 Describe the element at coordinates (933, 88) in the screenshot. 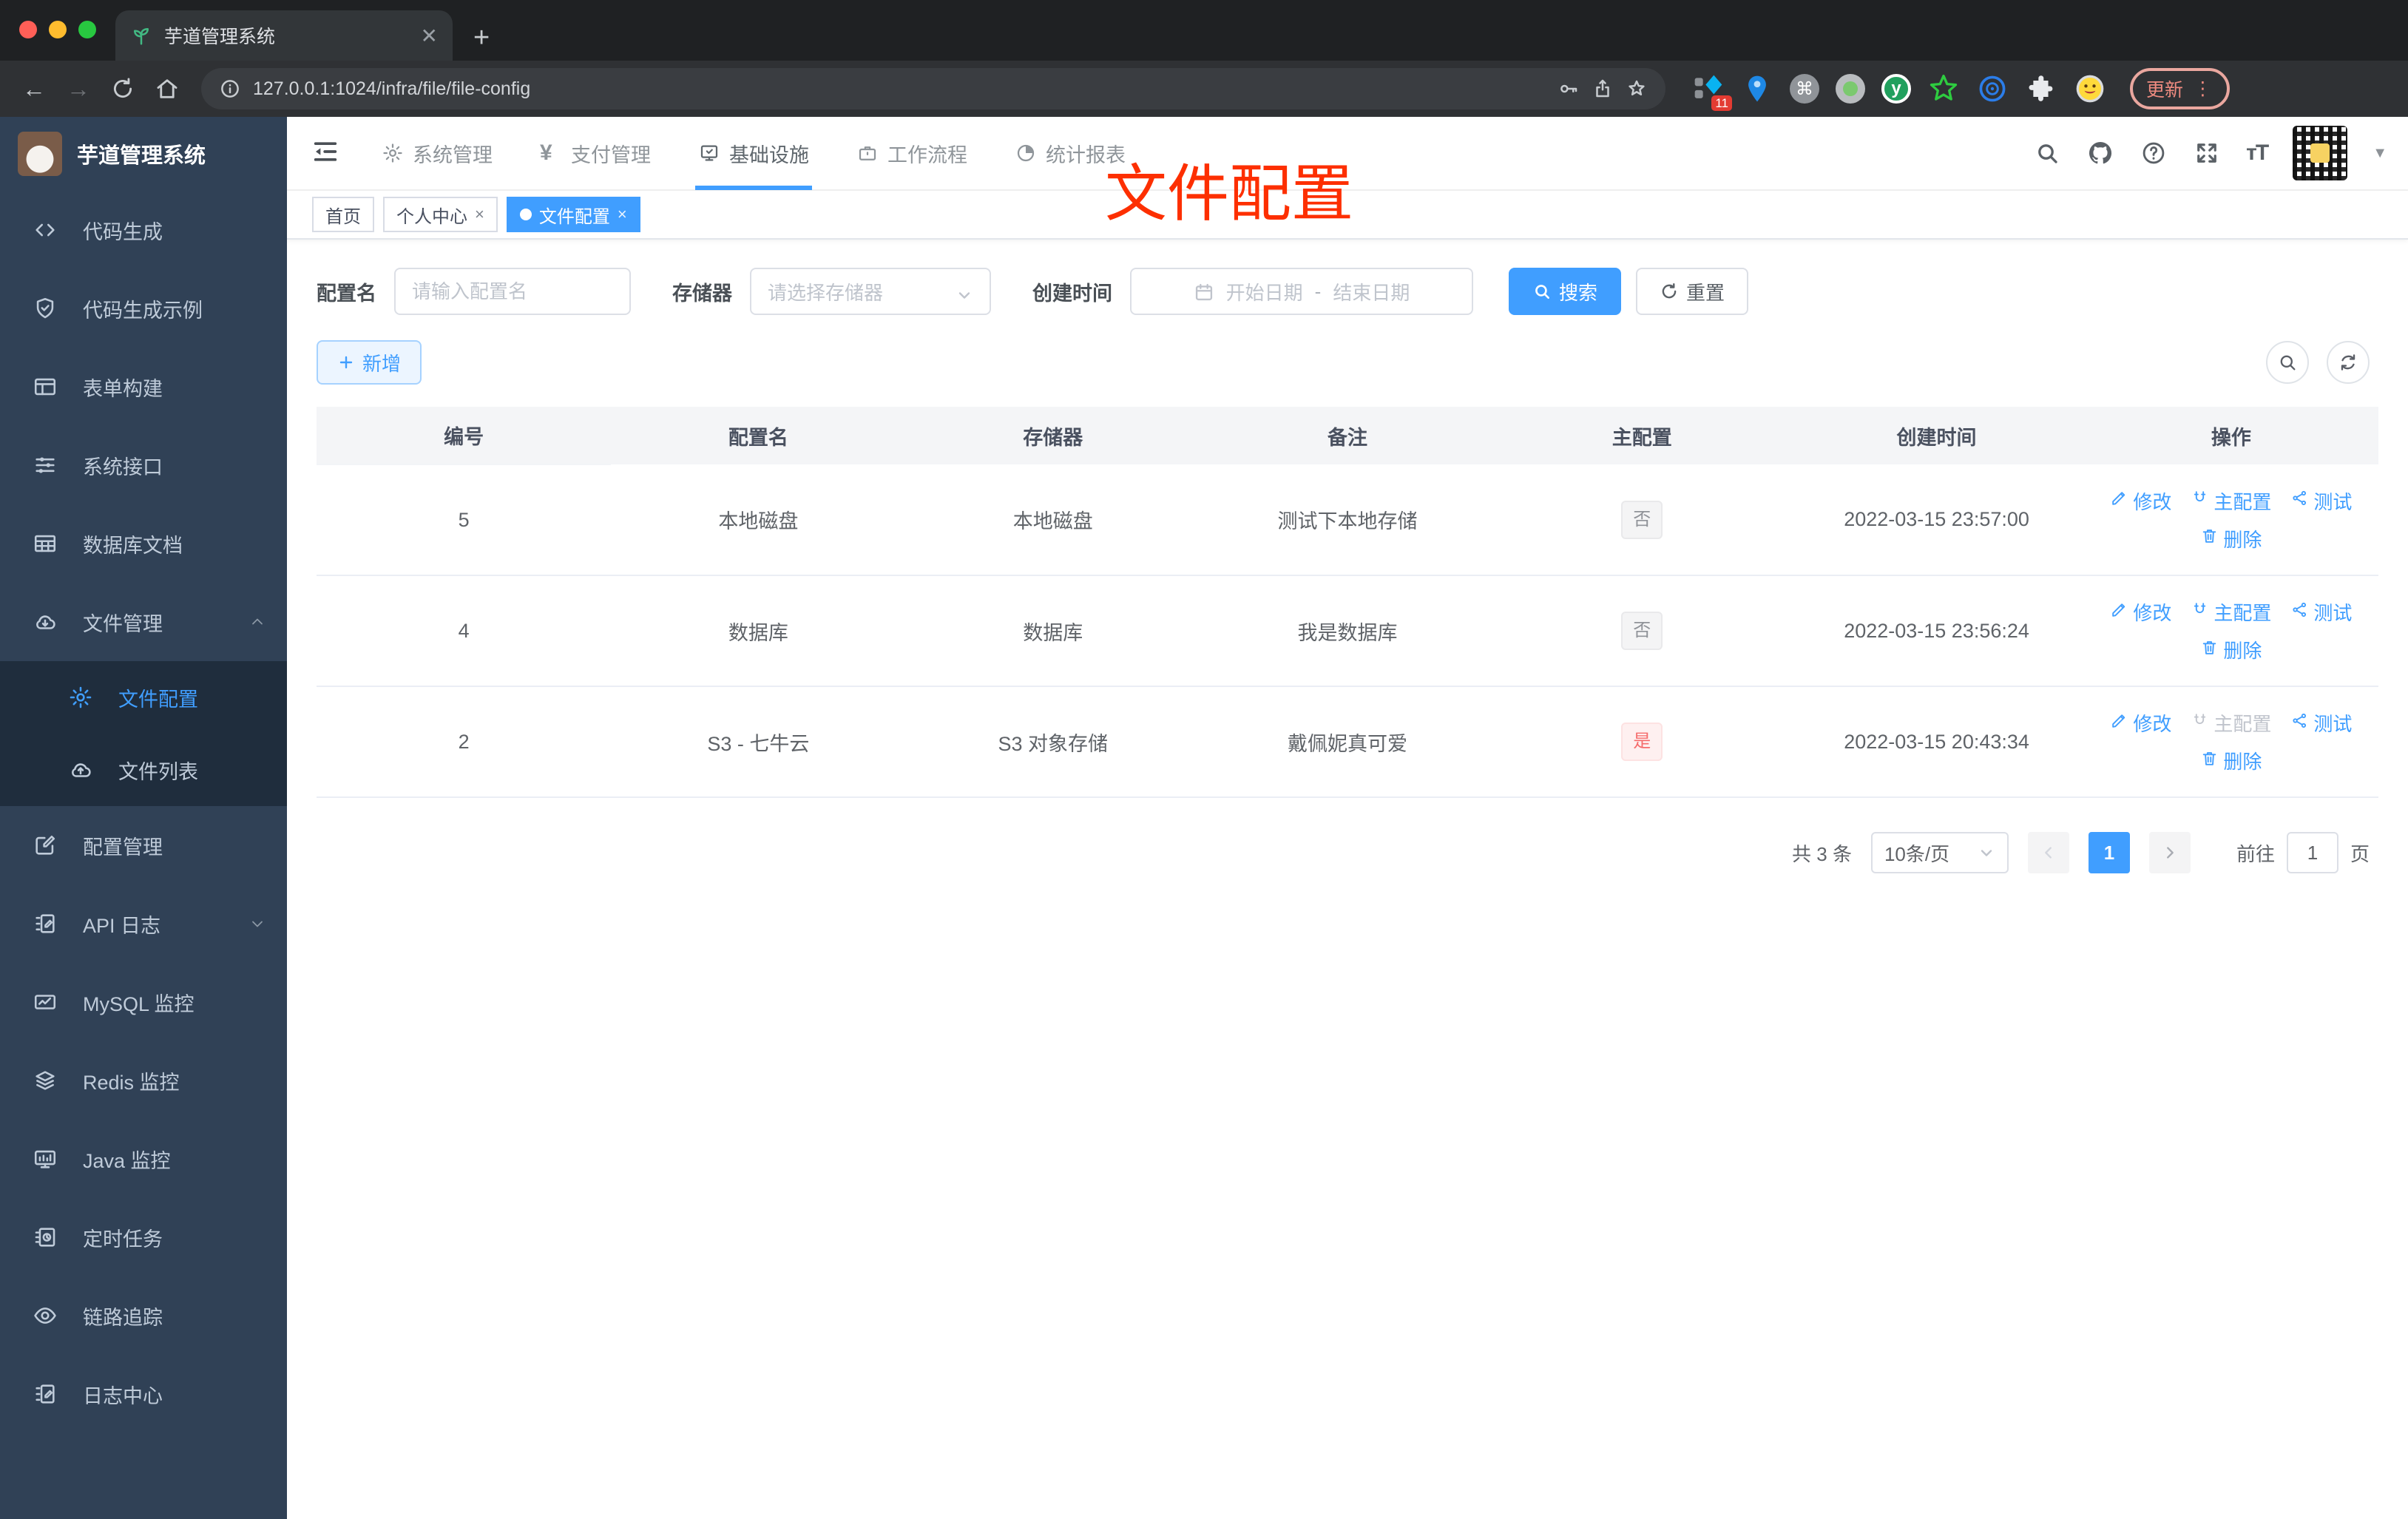

I see `address-bar: 127.0.0.1:1024/infra/file/file-config` at that location.